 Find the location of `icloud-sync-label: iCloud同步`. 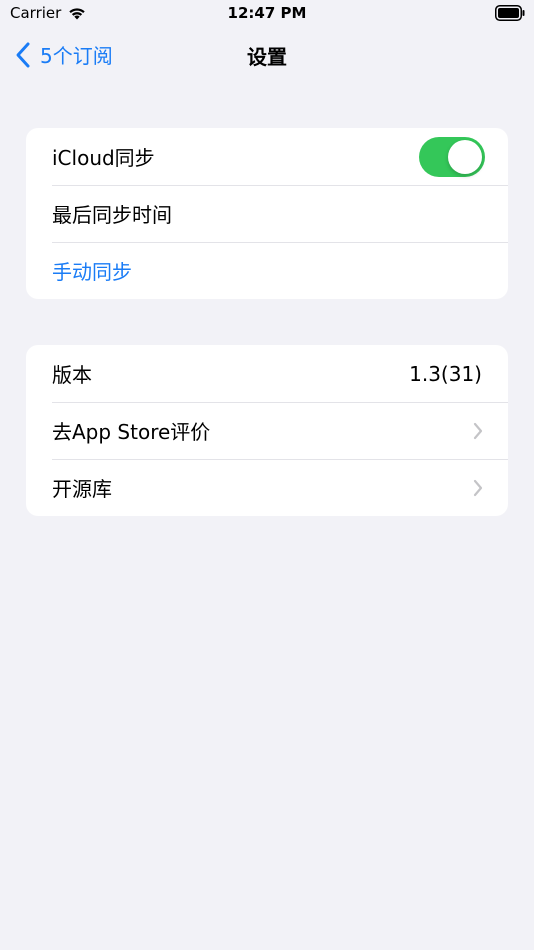

icloud-sync-label: iCloud同步 is located at coordinates (103, 158).